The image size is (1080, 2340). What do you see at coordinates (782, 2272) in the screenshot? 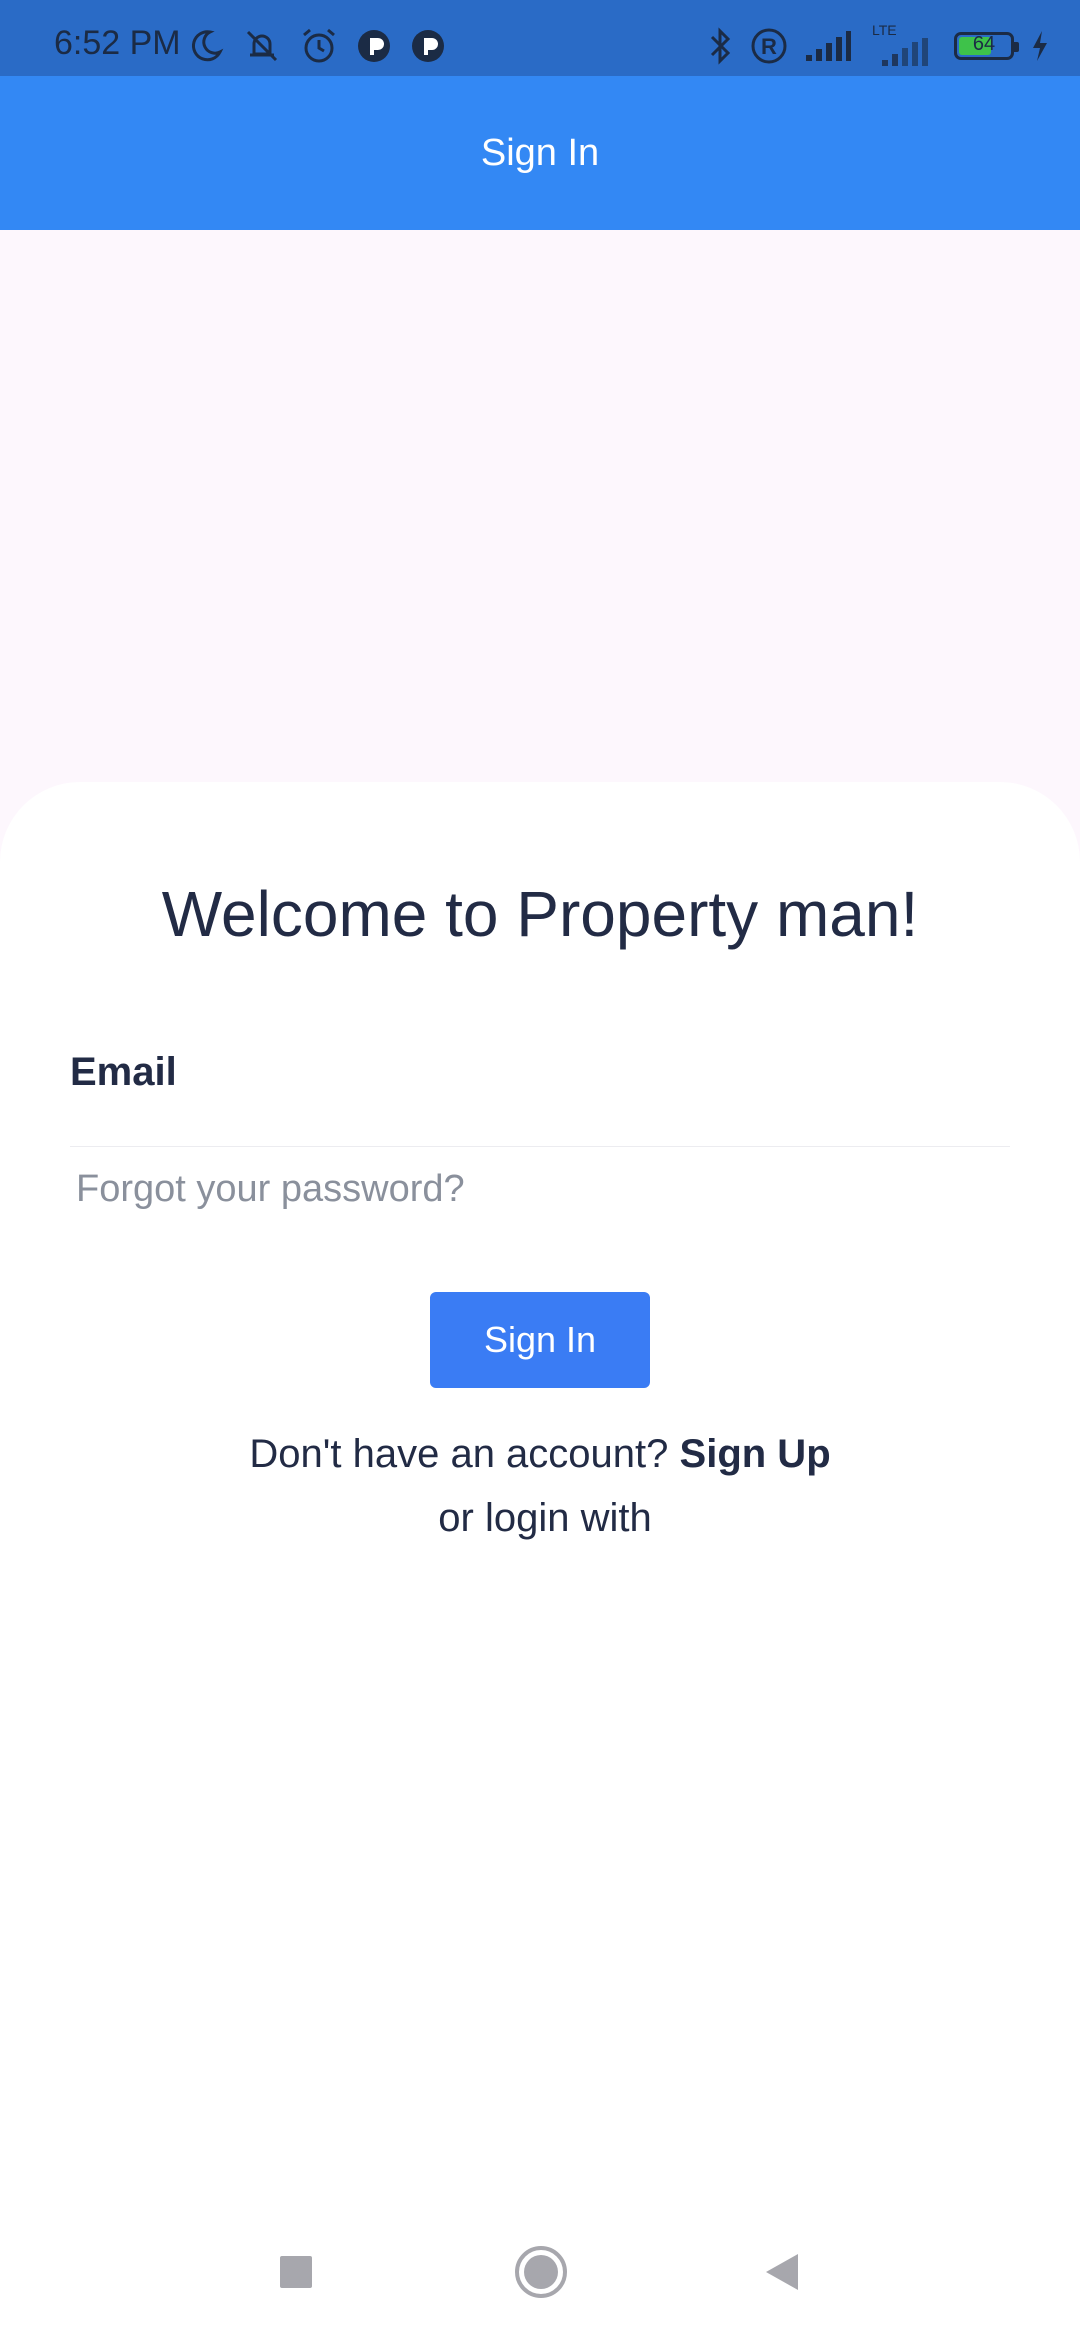
I see `back-button` at bounding box center [782, 2272].